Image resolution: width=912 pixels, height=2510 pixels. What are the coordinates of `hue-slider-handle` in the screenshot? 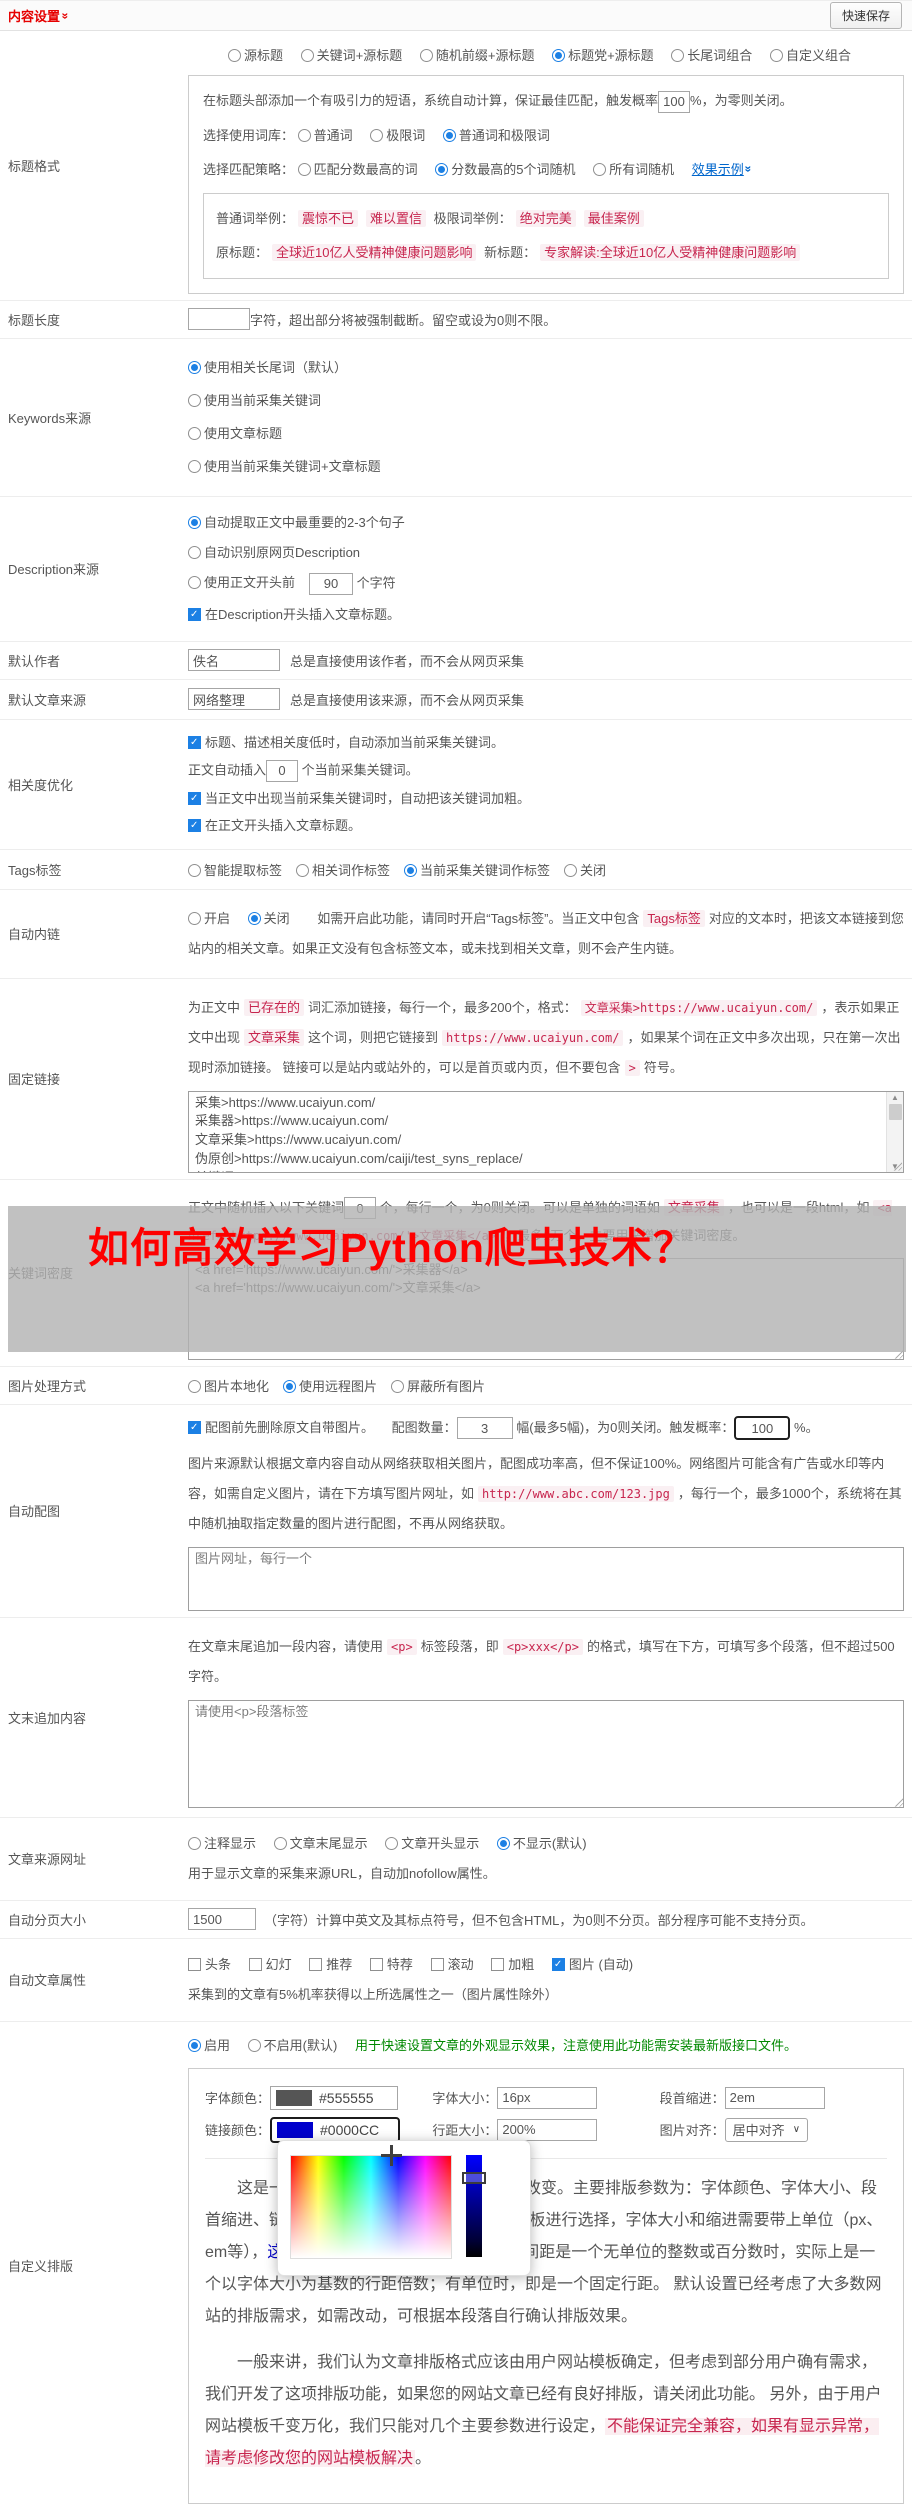 It's located at (474, 2177).